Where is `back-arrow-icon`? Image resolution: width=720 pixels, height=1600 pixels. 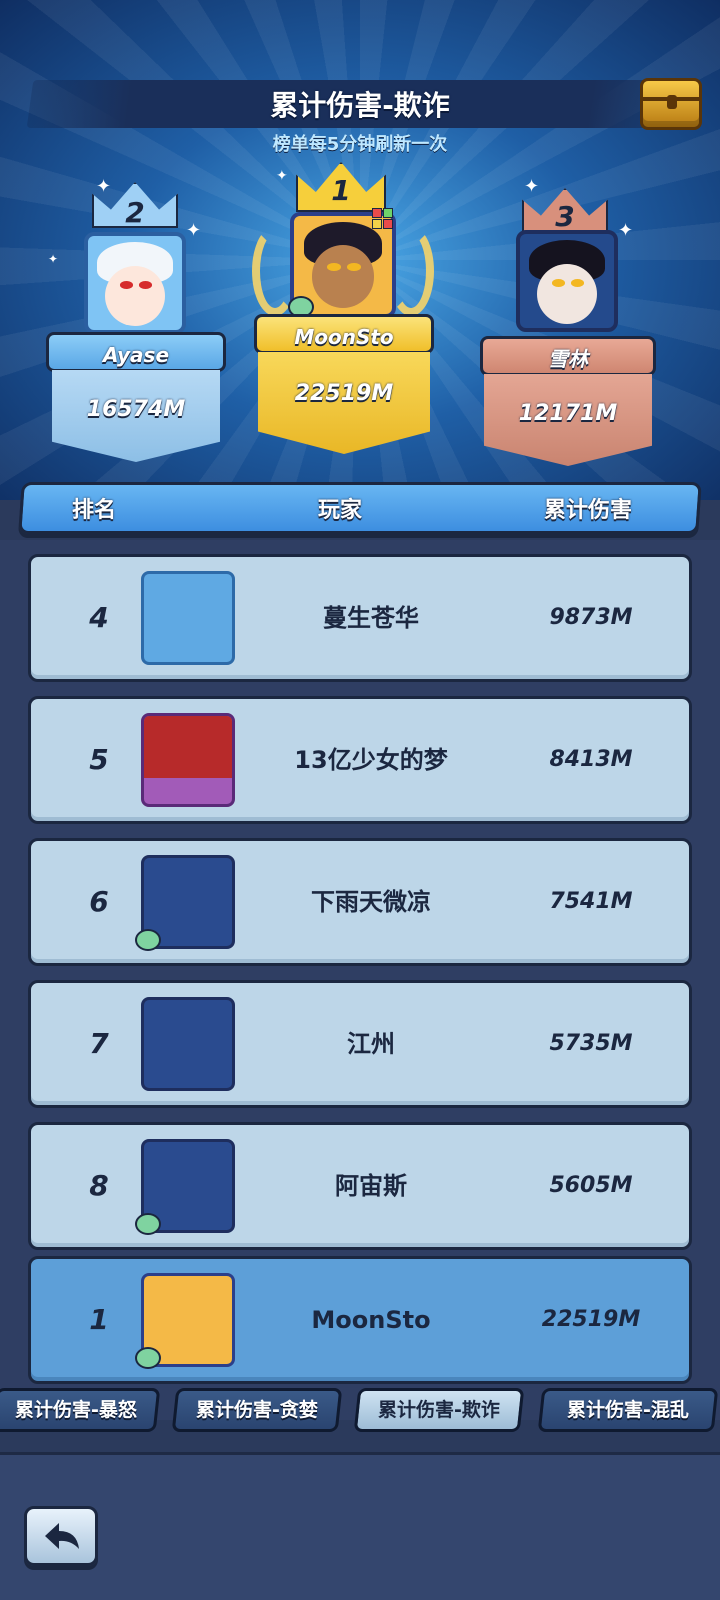
back-arrow-icon is located at coordinates (62, 1536).